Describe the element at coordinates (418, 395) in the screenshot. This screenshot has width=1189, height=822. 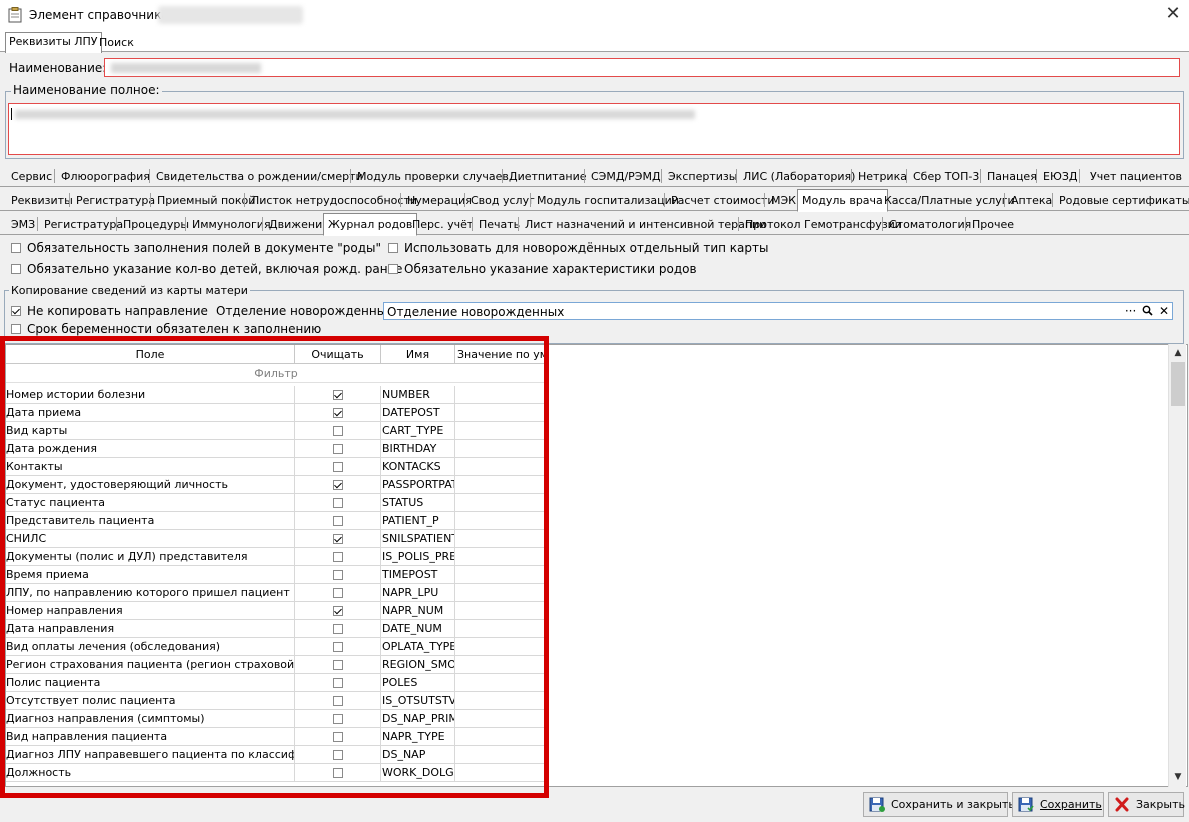
I see `cell-name: NUMBER` at that location.